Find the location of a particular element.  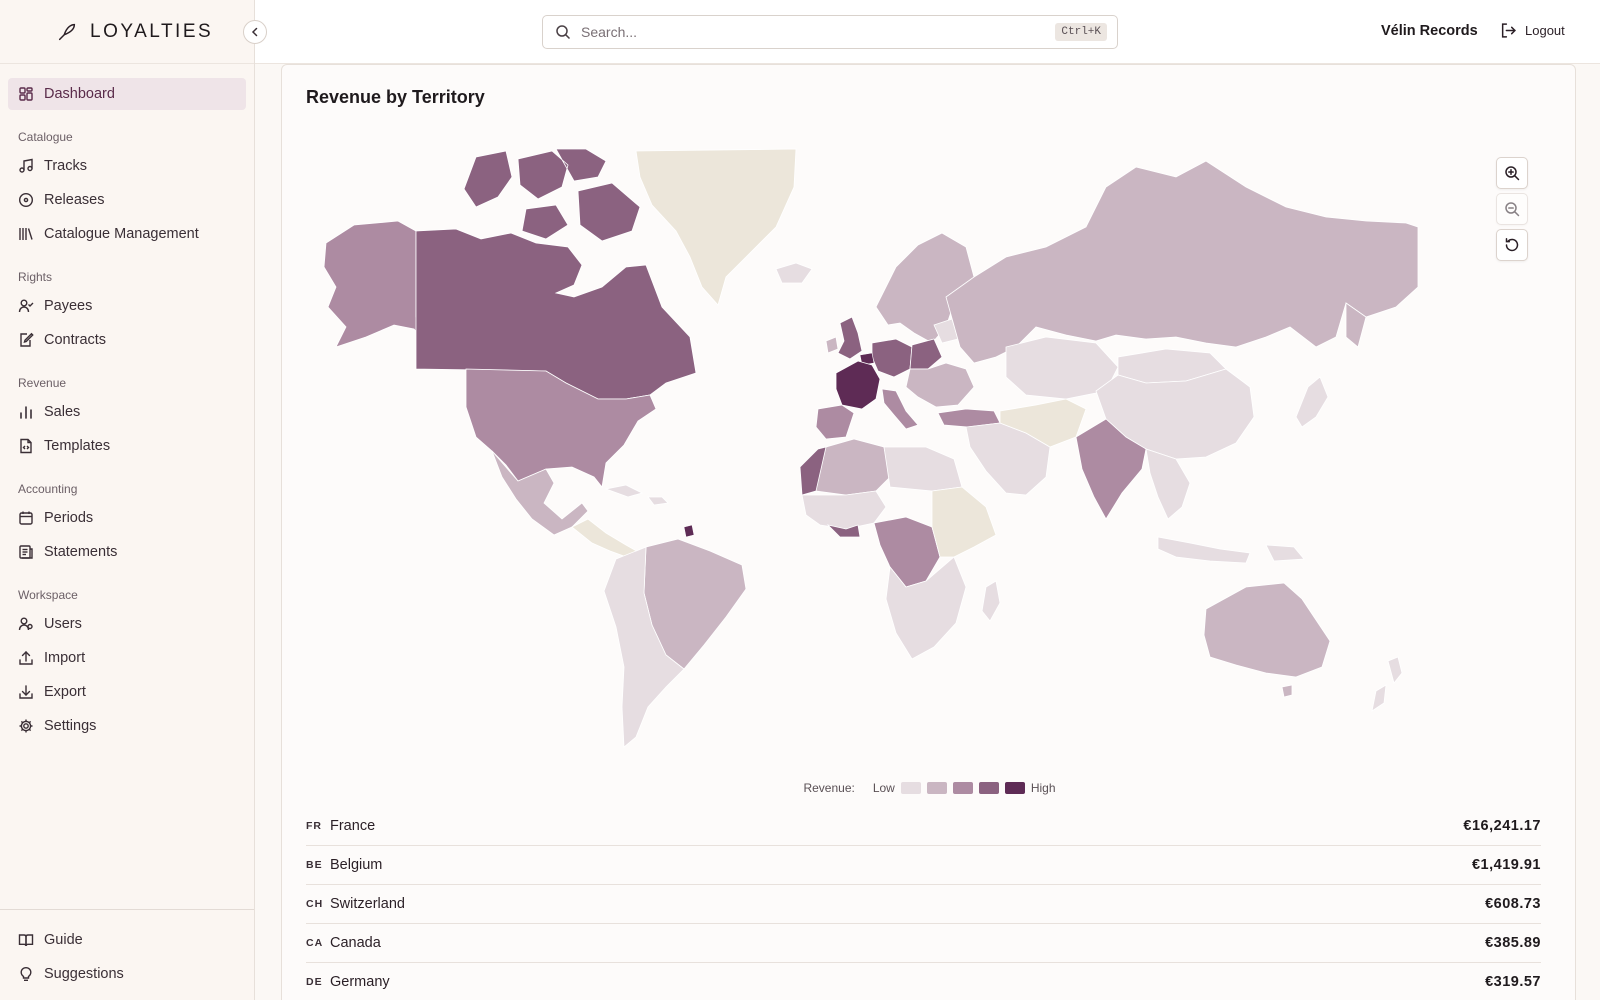

map-region-ireland is located at coordinates (832, 345).